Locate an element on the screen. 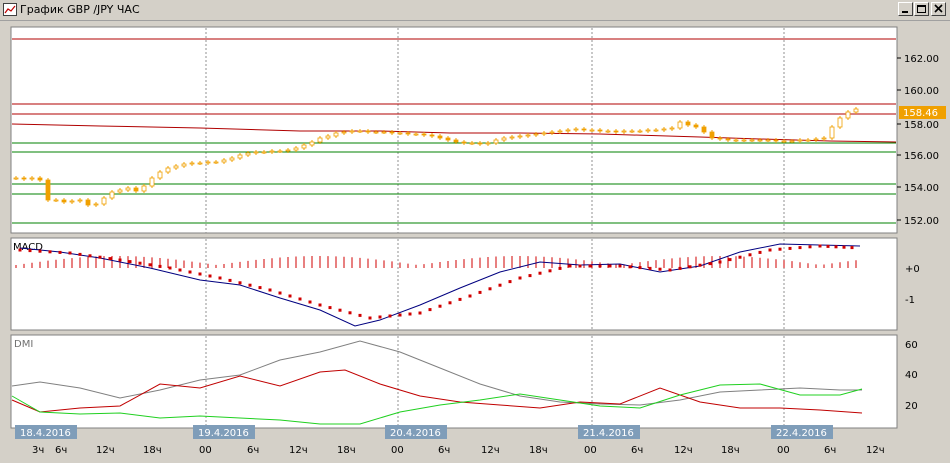 This screenshot has width=950, height=463. date-tag-label: 19.4.2016 is located at coordinates (223, 433).